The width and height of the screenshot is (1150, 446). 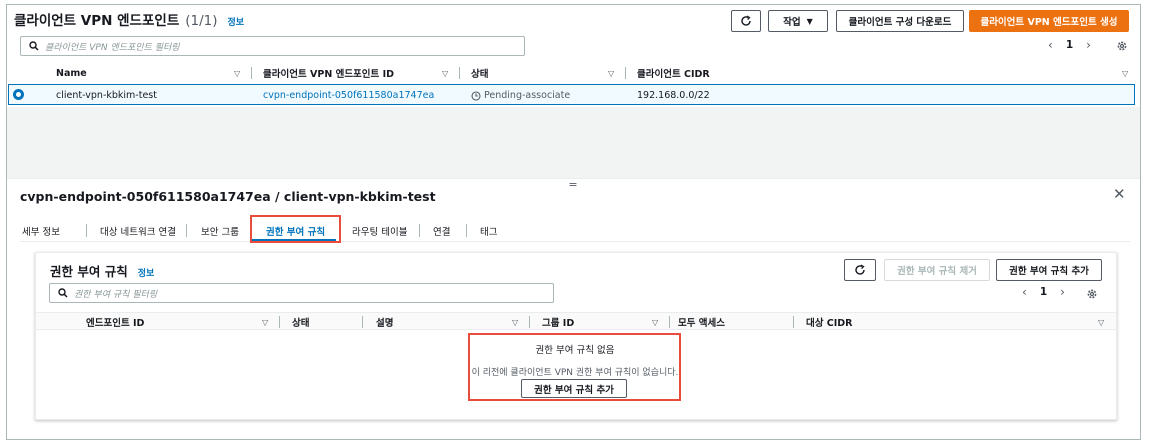 What do you see at coordinates (220, 231) in the screenshot?
I see `tab-security-groups: 보안 그룹` at bounding box center [220, 231].